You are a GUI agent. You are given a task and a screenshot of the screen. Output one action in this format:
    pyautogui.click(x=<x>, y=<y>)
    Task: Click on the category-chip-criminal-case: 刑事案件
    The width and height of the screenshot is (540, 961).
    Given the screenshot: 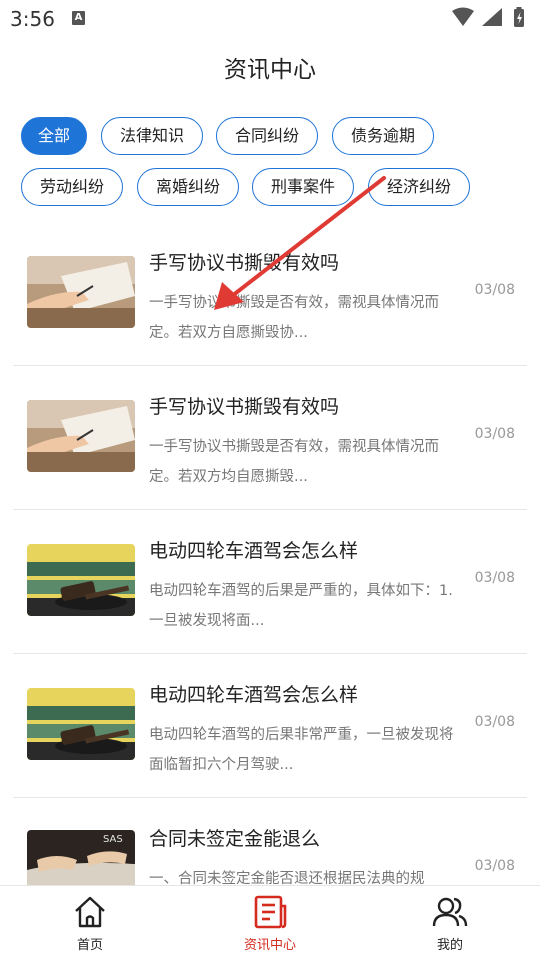 What is the action you would take?
    pyautogui.click(x=303, y=187)
    